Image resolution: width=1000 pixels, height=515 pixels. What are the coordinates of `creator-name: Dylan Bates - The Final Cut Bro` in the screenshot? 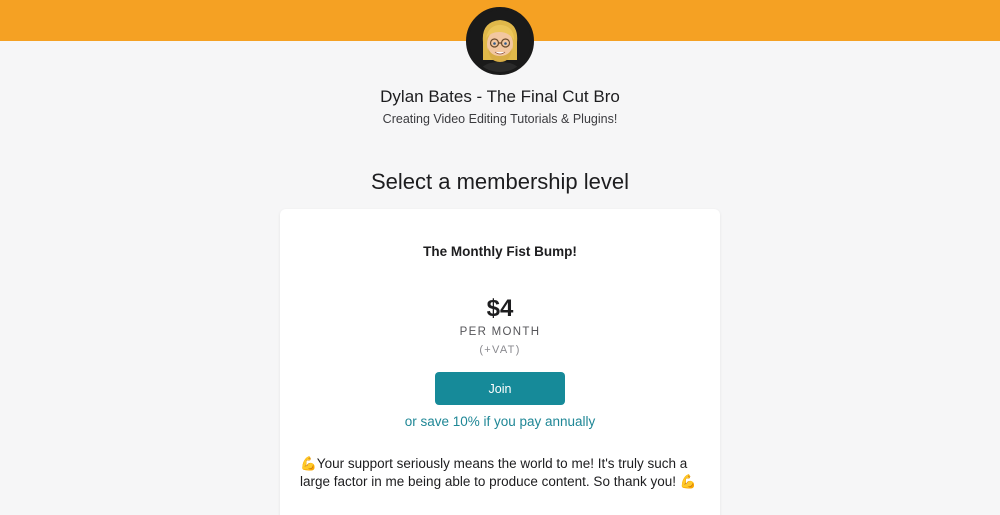 It's located at (500, 96).